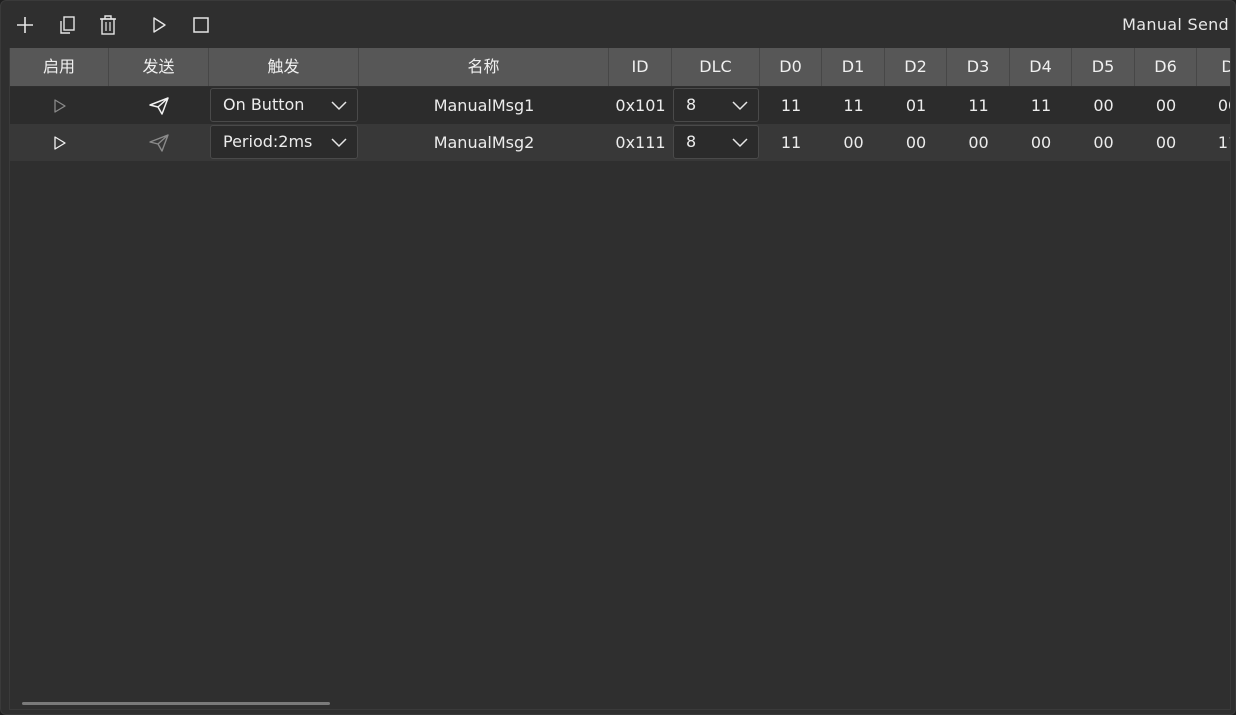 The width and height of the screenshot is (1236, 715). I want to click on data-byte-d4: 11, so click(1041, 105).